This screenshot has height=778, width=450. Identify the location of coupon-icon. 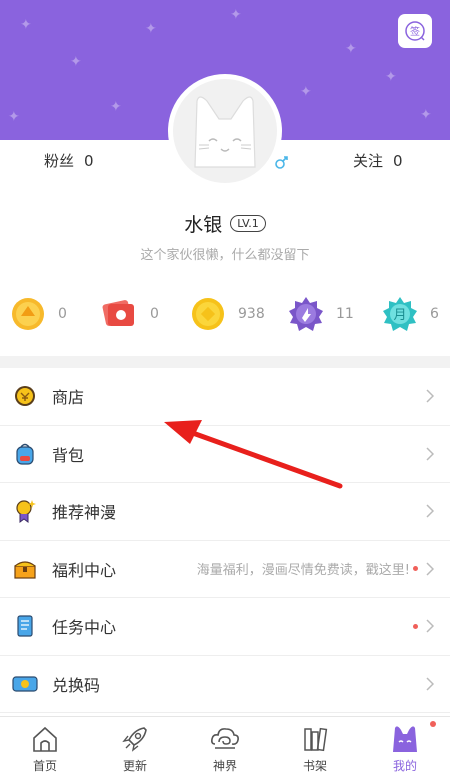
(25, 684).